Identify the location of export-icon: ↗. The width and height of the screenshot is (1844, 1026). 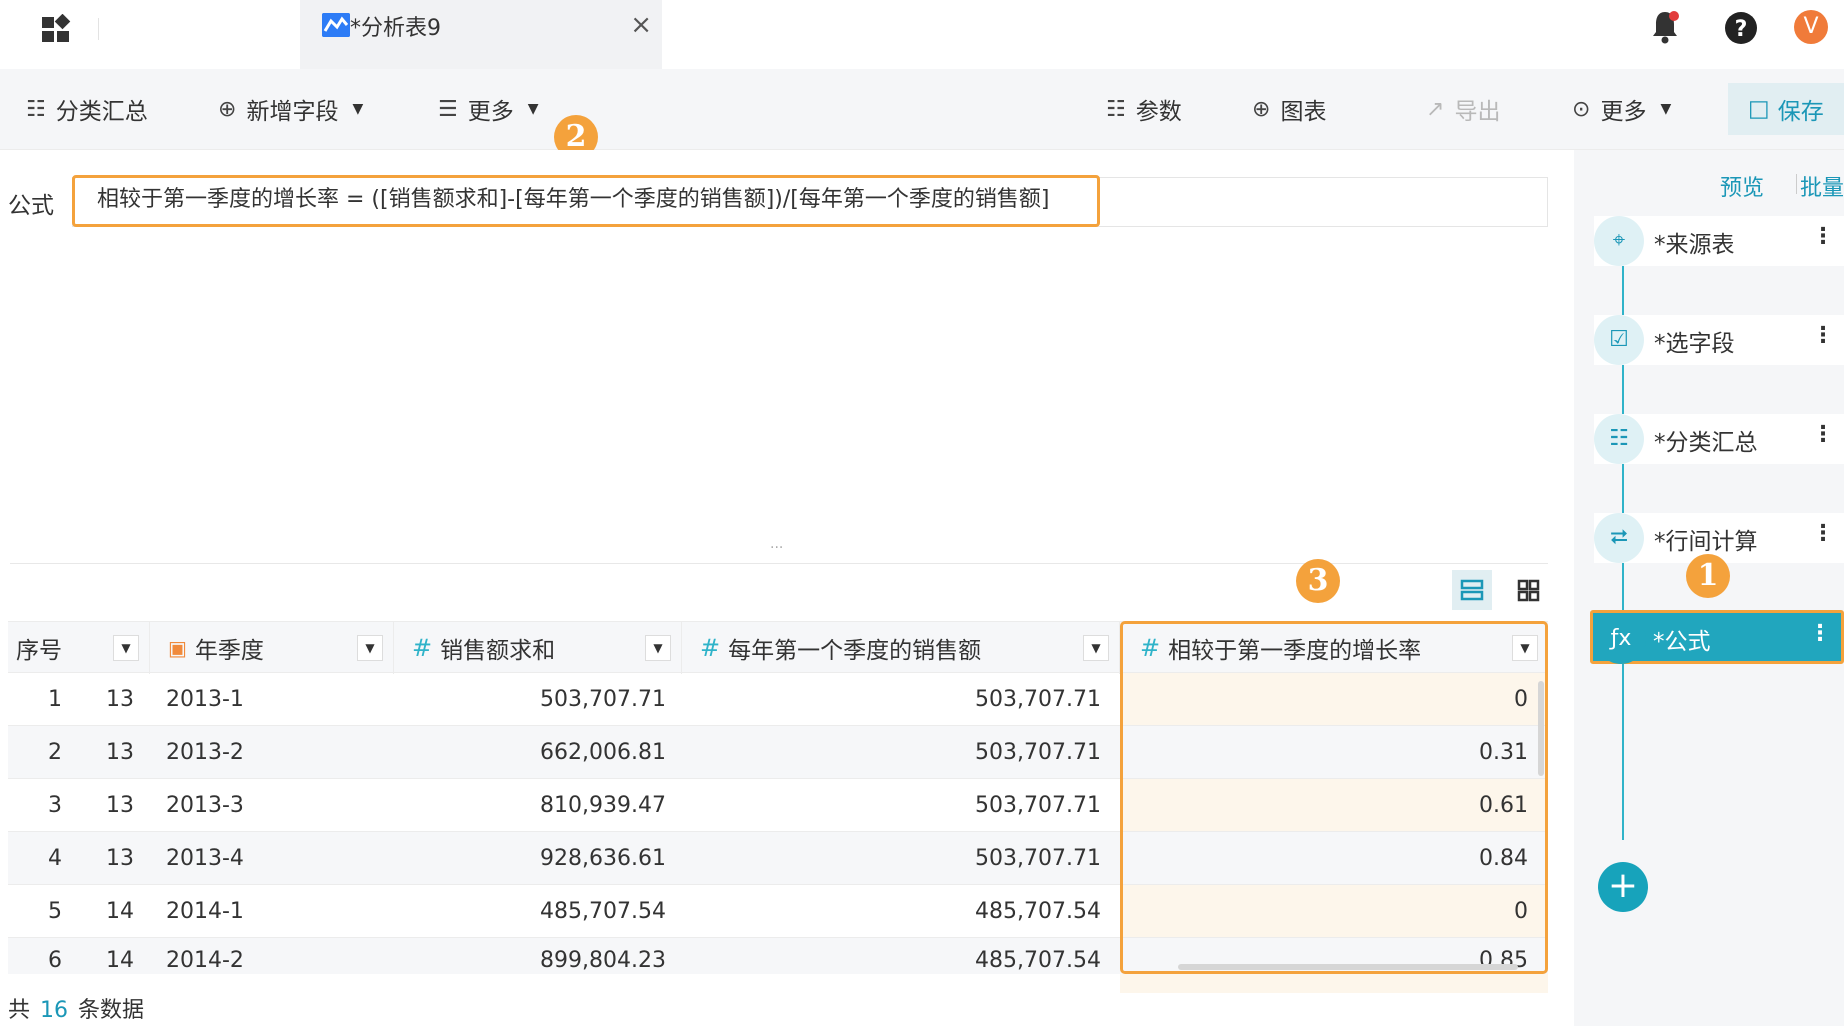
(1435, 109).